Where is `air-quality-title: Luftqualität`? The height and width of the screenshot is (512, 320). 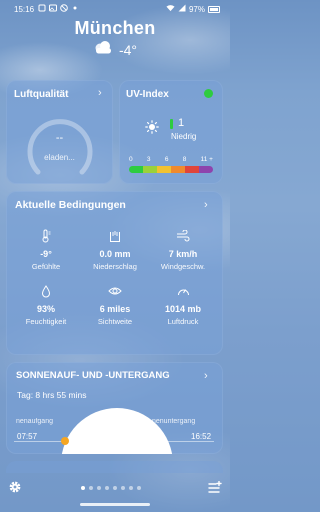
air-quality-title: Luftqualität is located at coordinates (41, 94).